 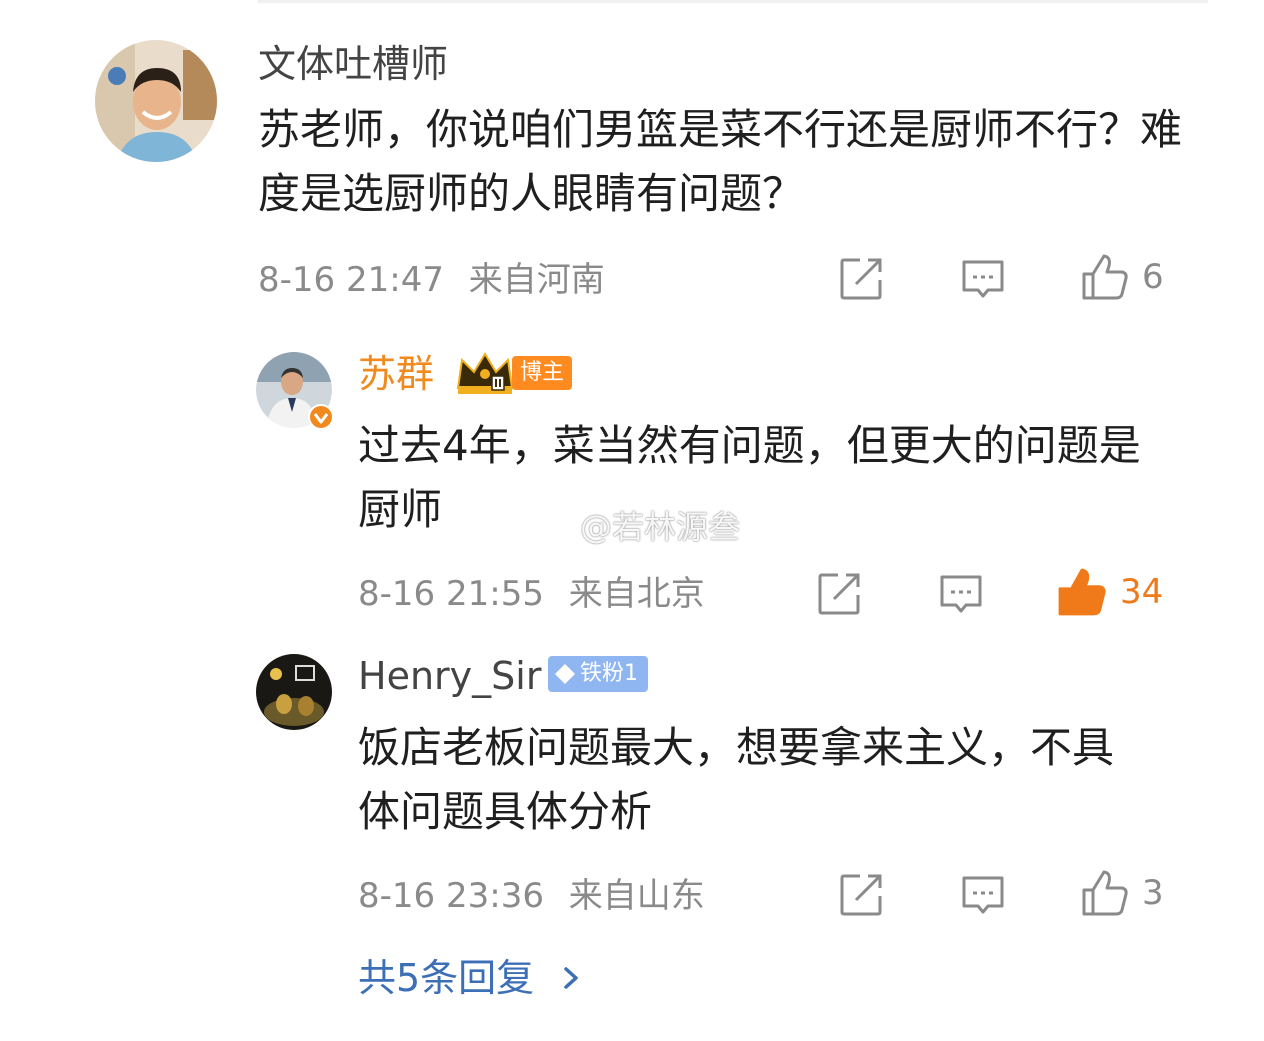 I want to click on comment-date: 8-16 21:47, so click(x=351, y=280).